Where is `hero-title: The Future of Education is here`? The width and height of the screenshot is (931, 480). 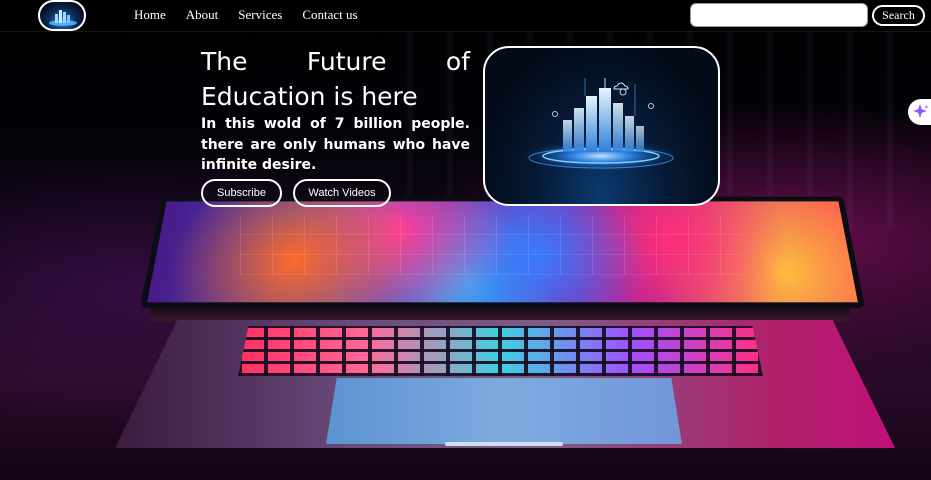 hero-title: The Future of Education is here is located at coordinates (335, 79).